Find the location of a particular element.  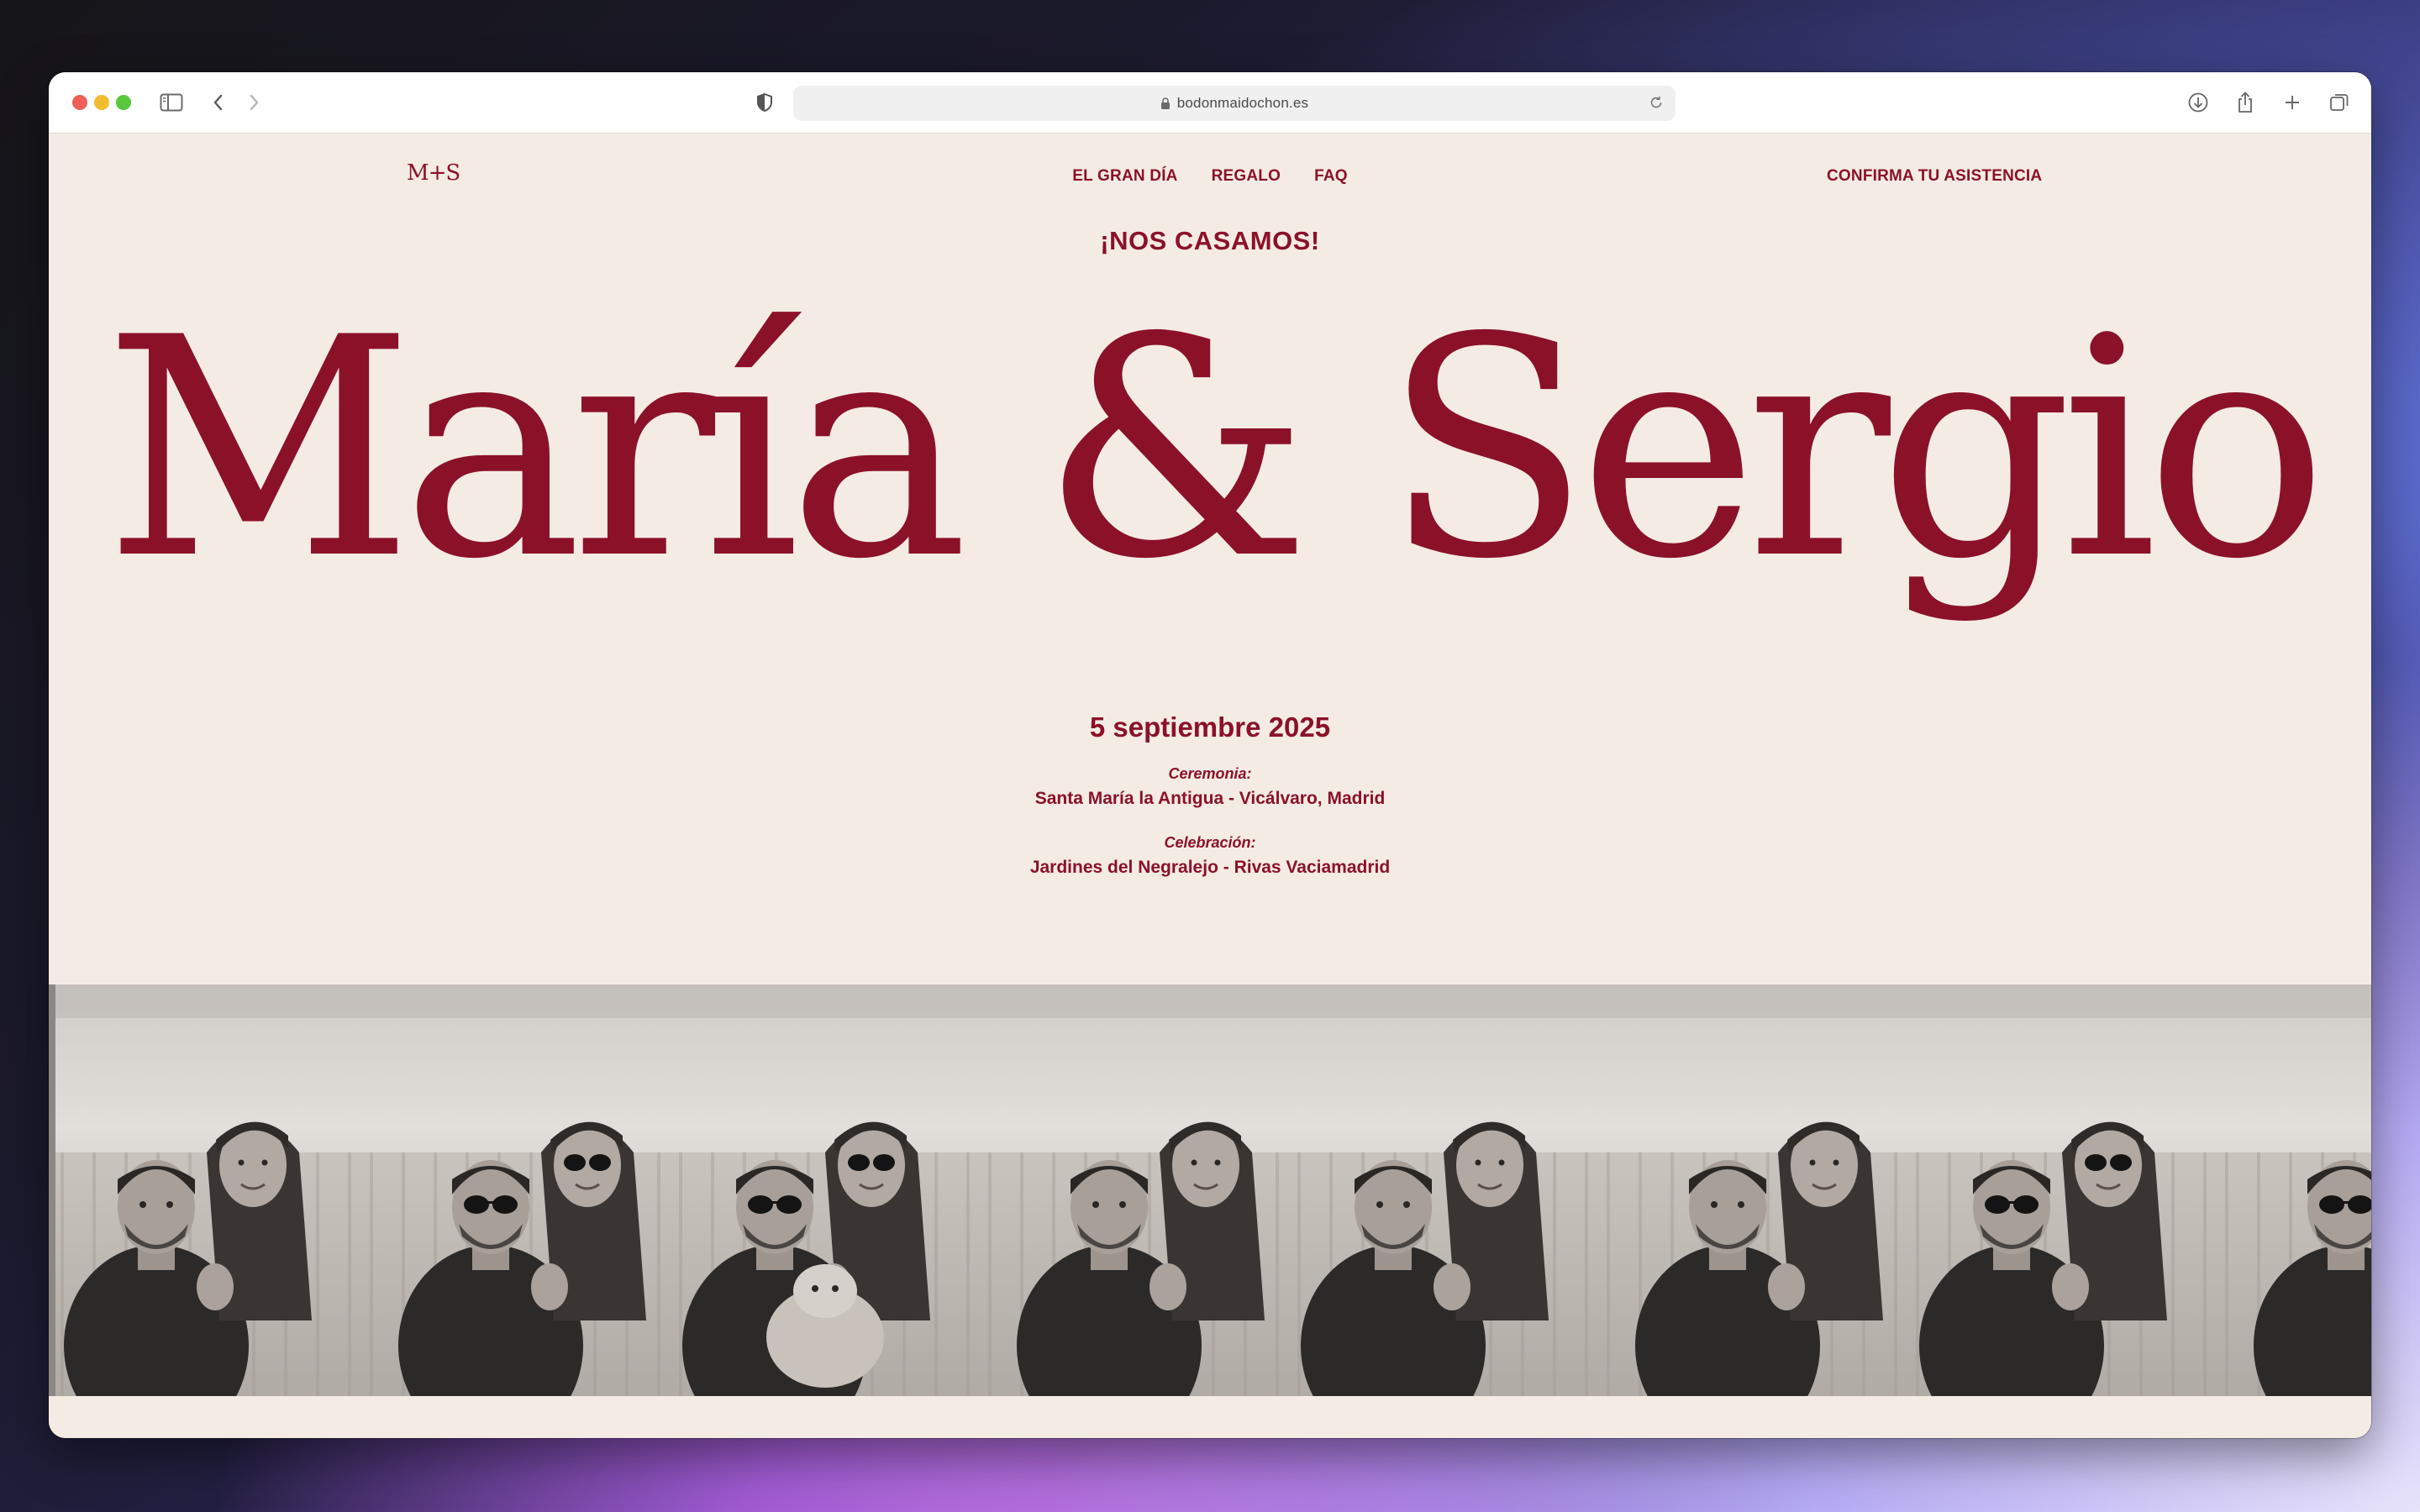

hero-kicker: ¡NOS CASAMOS! is located at coordinates (1210, 240).